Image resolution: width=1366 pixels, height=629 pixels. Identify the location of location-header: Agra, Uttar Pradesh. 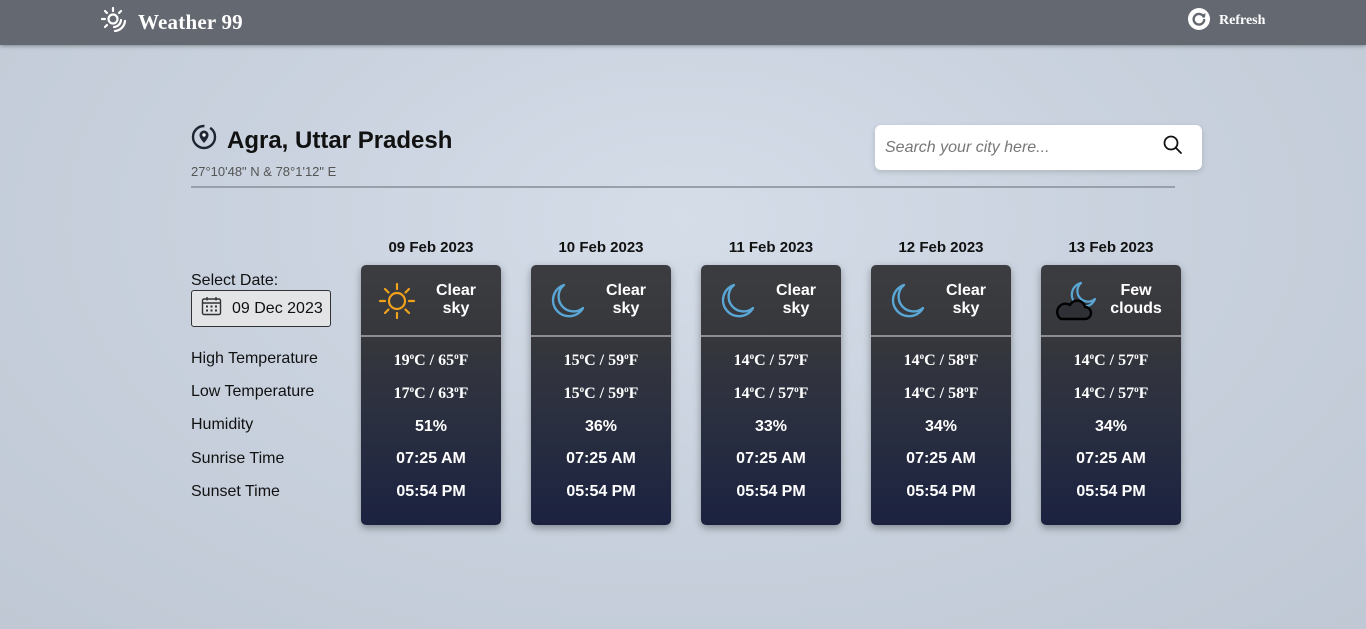
(321, 140).